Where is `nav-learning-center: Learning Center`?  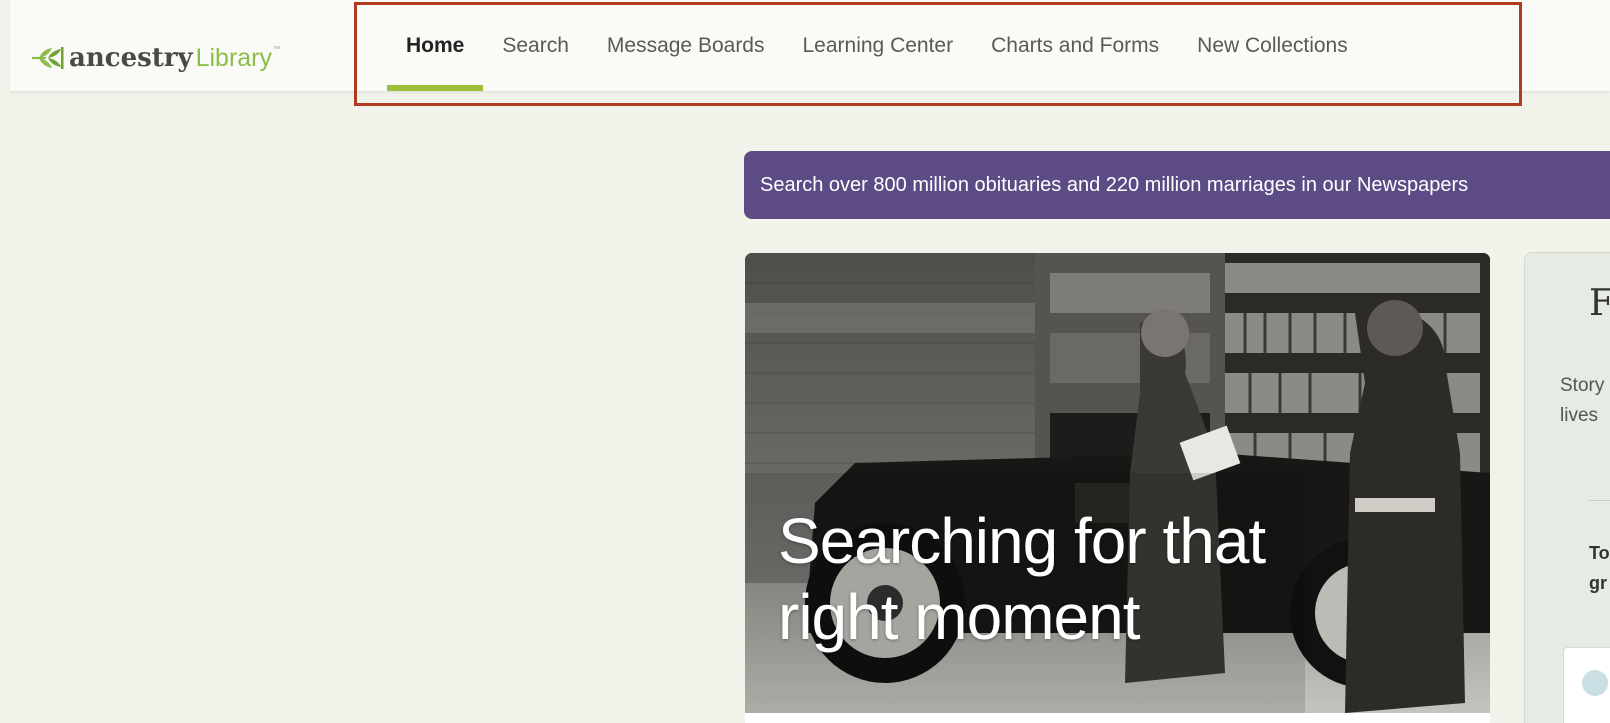
nav-learning-center: Learning Center is located at coordinates (878, 45).